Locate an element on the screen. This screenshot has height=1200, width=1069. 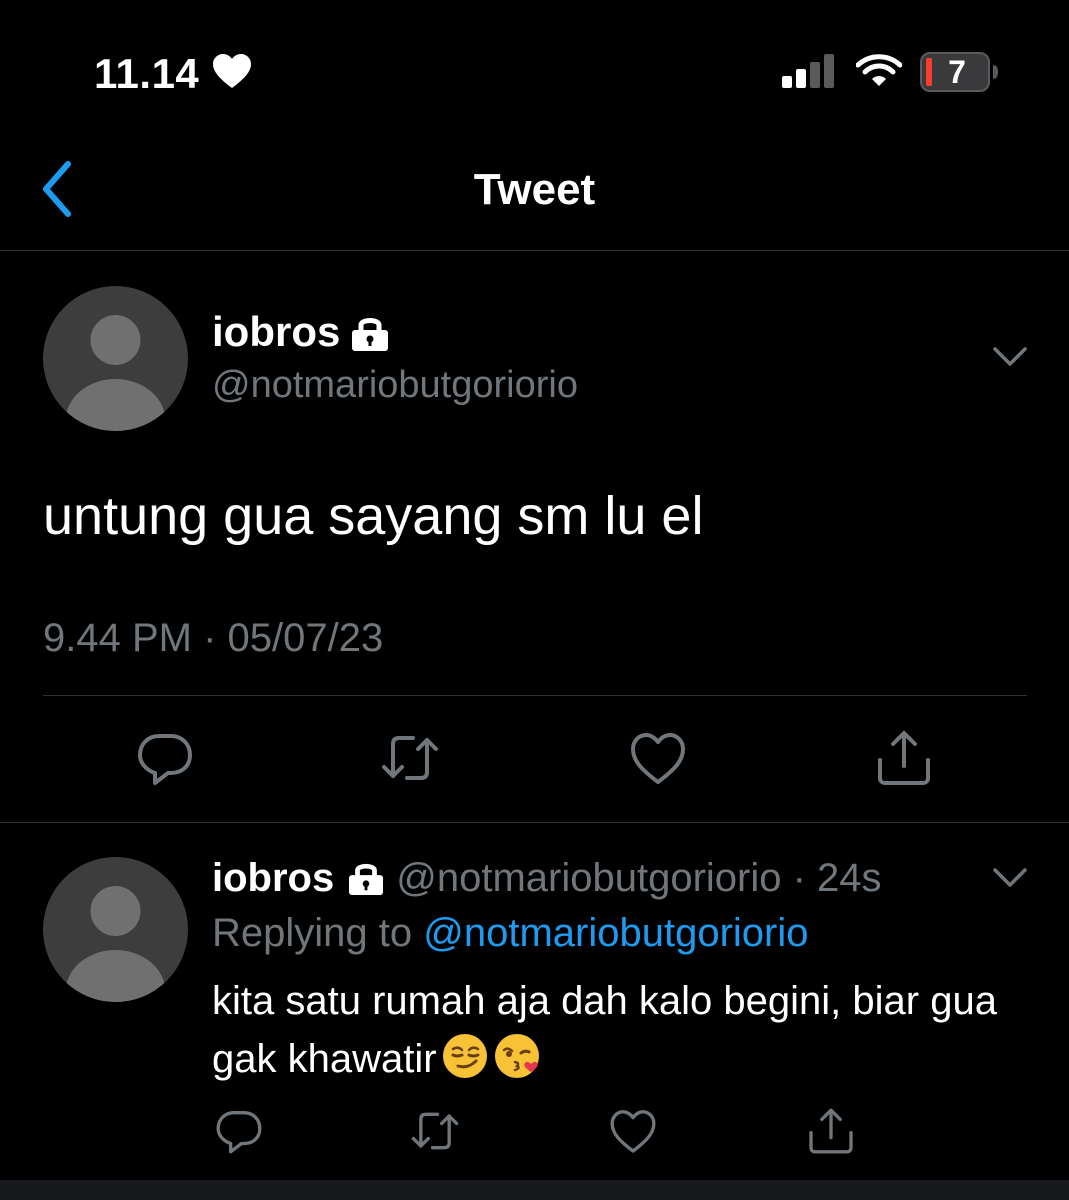
reply-avatar is located at coordinates (115, 929).